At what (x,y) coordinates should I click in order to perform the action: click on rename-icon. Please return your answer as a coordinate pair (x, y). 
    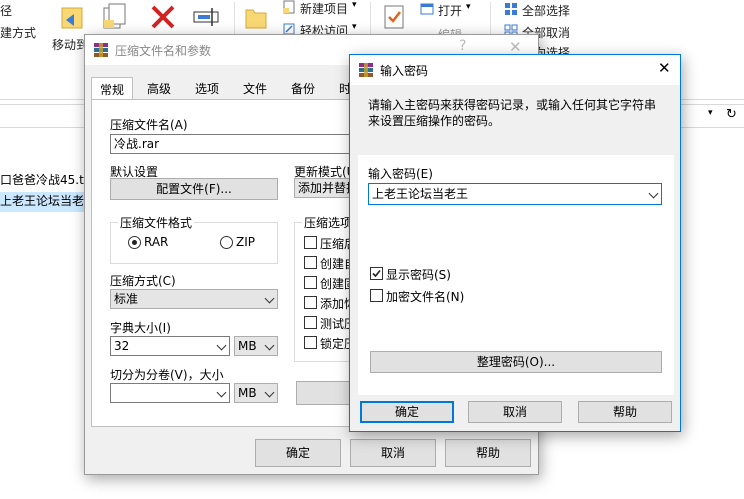
    Looking at the image, I should click on (206, 17).